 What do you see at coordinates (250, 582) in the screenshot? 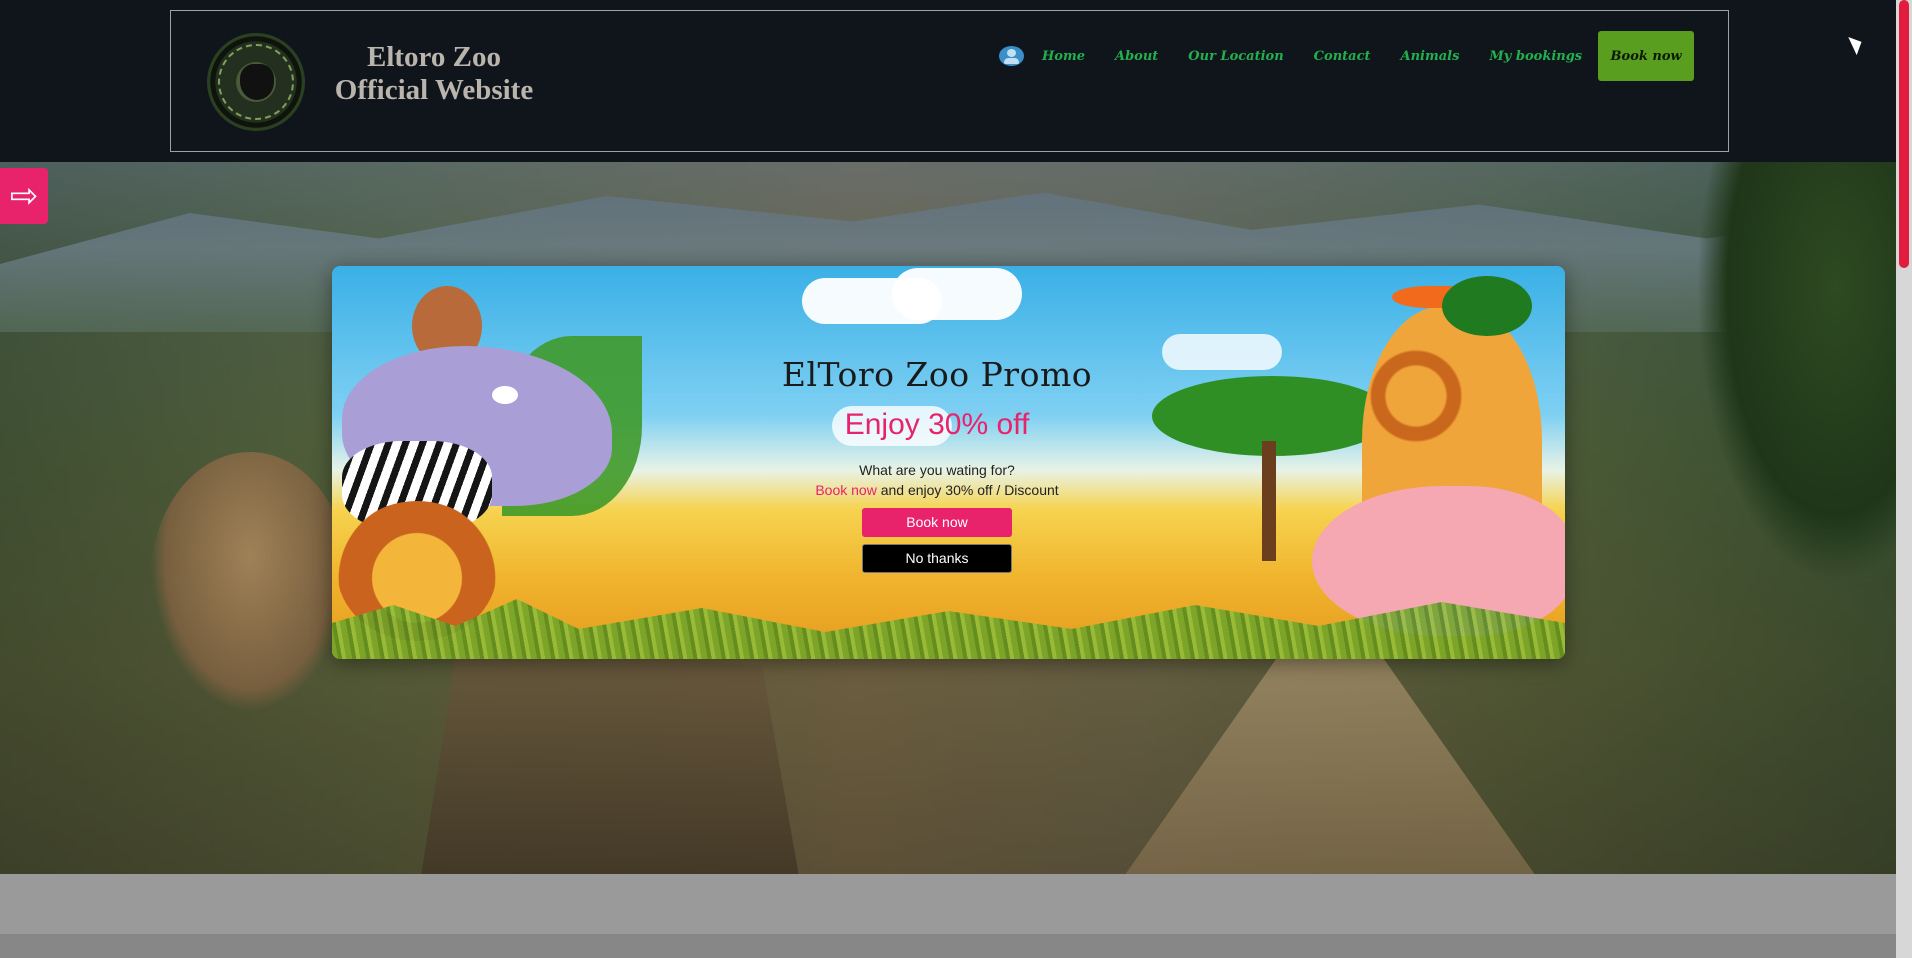
I see `lion-cubs-image` at bounding box center [250, 582].